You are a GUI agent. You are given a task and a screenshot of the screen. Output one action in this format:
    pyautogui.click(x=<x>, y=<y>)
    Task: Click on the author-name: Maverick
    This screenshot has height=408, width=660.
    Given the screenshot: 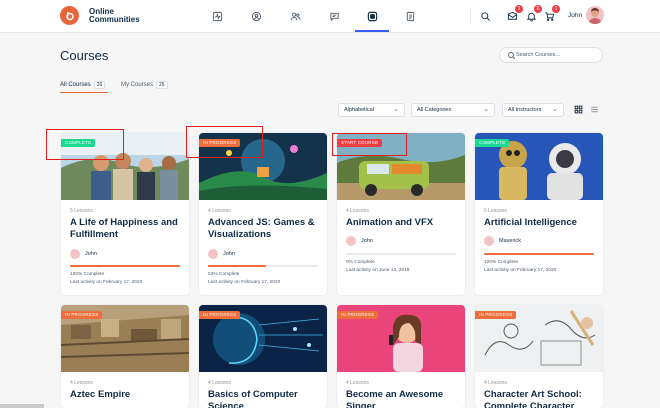 What is the action you would take?
    pyautogui.click(x=510, y=241)
    